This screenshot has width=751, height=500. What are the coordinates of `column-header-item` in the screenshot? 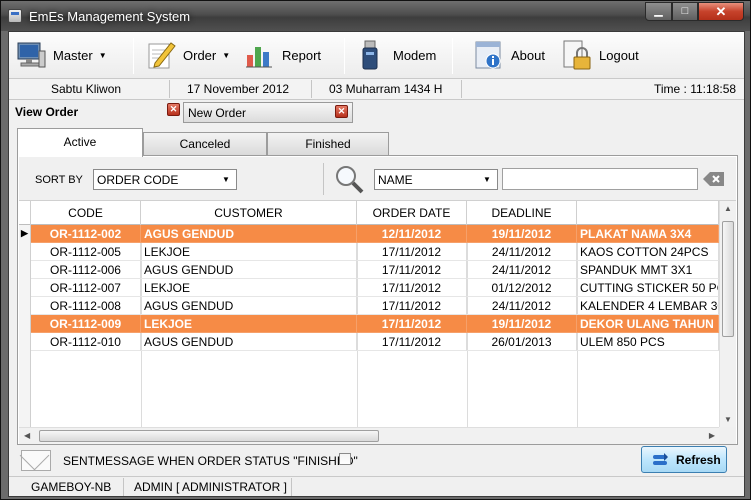 It's located at (648, 213).